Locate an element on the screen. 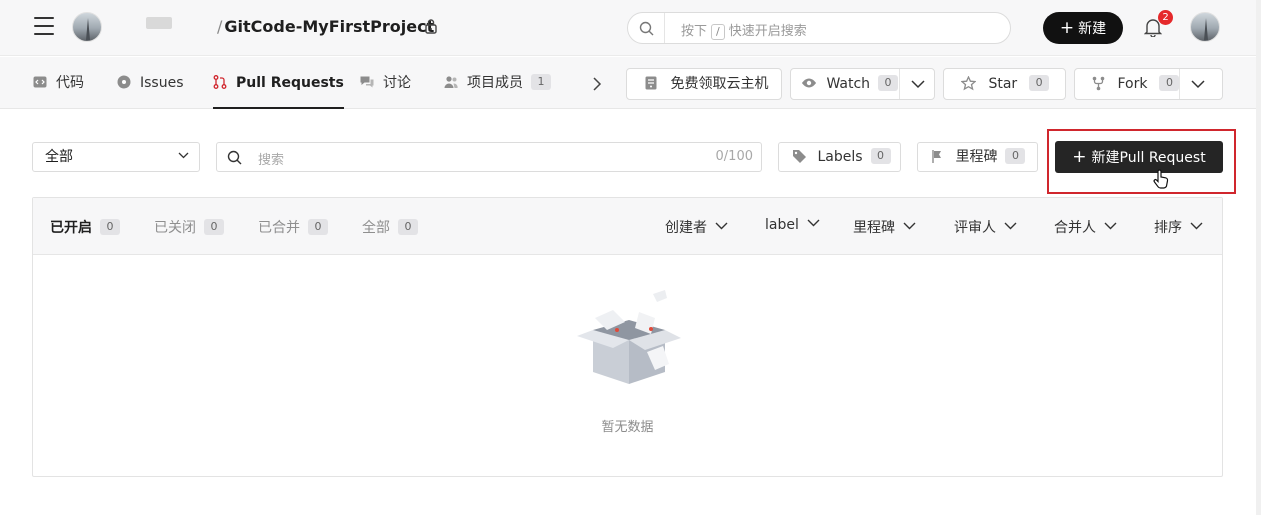 The width and height of the screenshot is (1261, 515). milestone-flag-icon is located at coordinates (936, 156).